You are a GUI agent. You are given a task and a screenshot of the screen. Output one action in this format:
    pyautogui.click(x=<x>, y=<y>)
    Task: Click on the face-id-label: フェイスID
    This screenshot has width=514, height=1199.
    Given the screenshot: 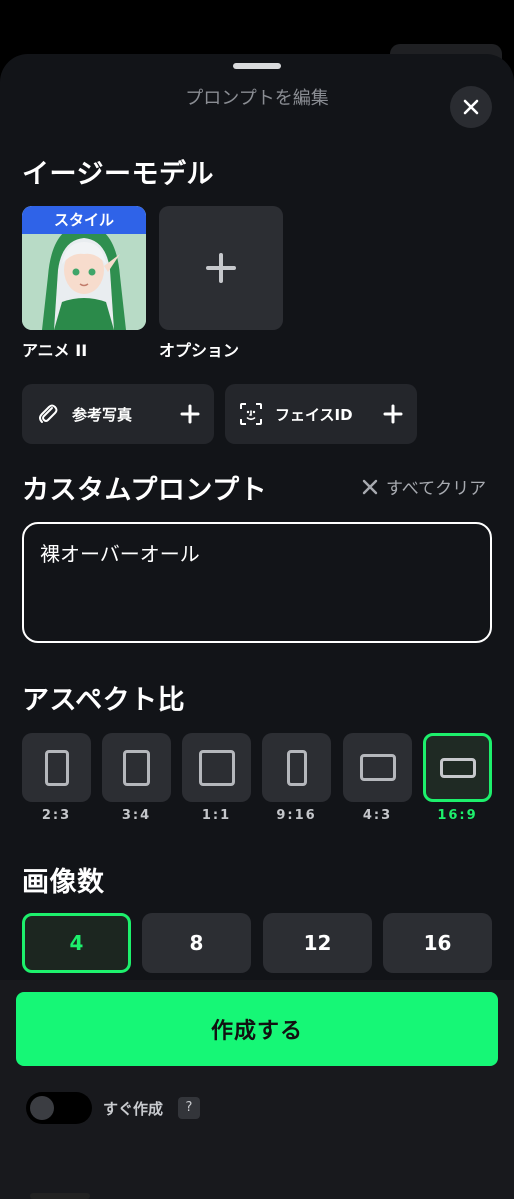 What is the action you would take?
    pyautogui.click(x=314, y=414)
    